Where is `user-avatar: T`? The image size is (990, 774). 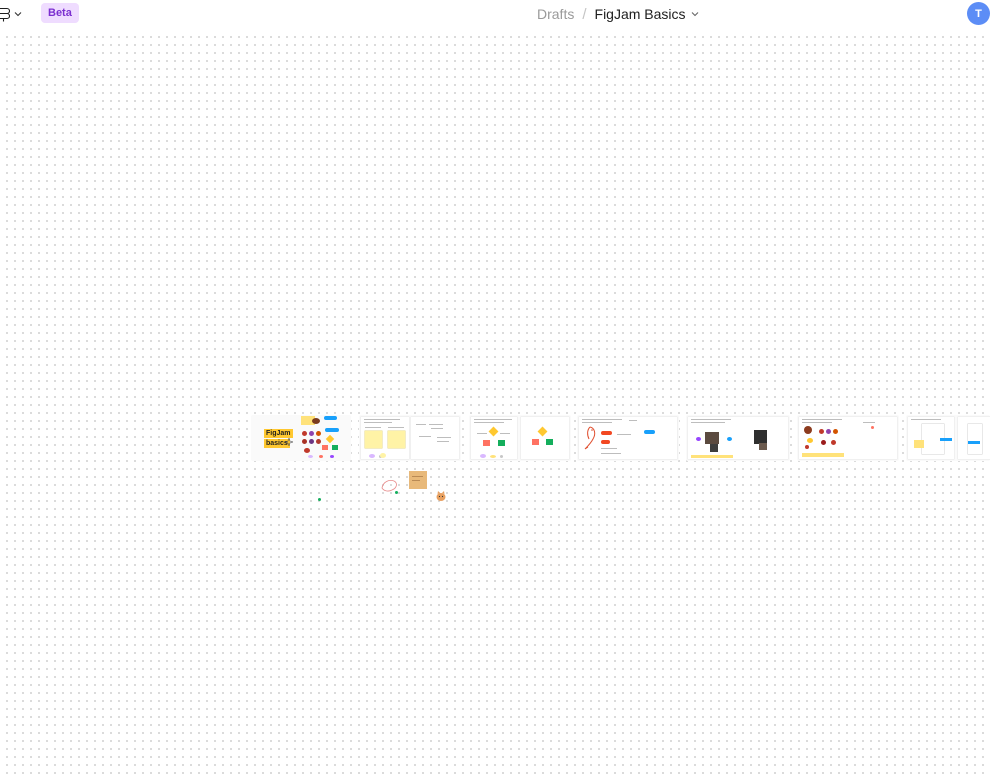
user-avatar: T is located at coordinates (978, 13).